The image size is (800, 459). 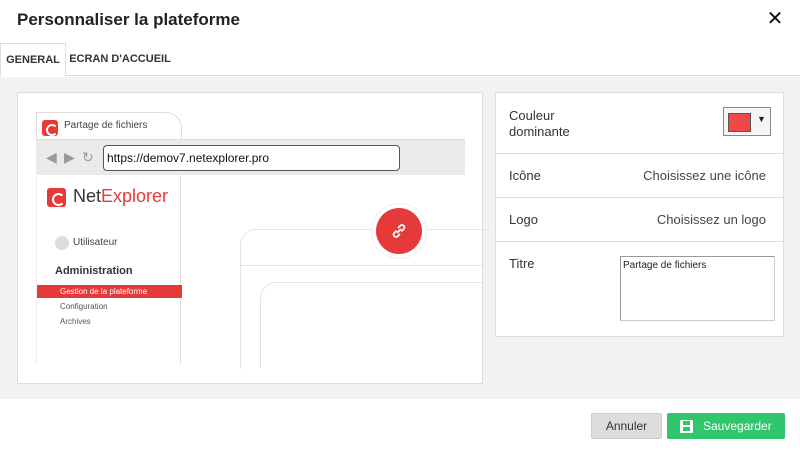 What do you see at coordinates (522, 263) in the screenshot?
I see `title-label: Titre` at bounding box center [522, 263].